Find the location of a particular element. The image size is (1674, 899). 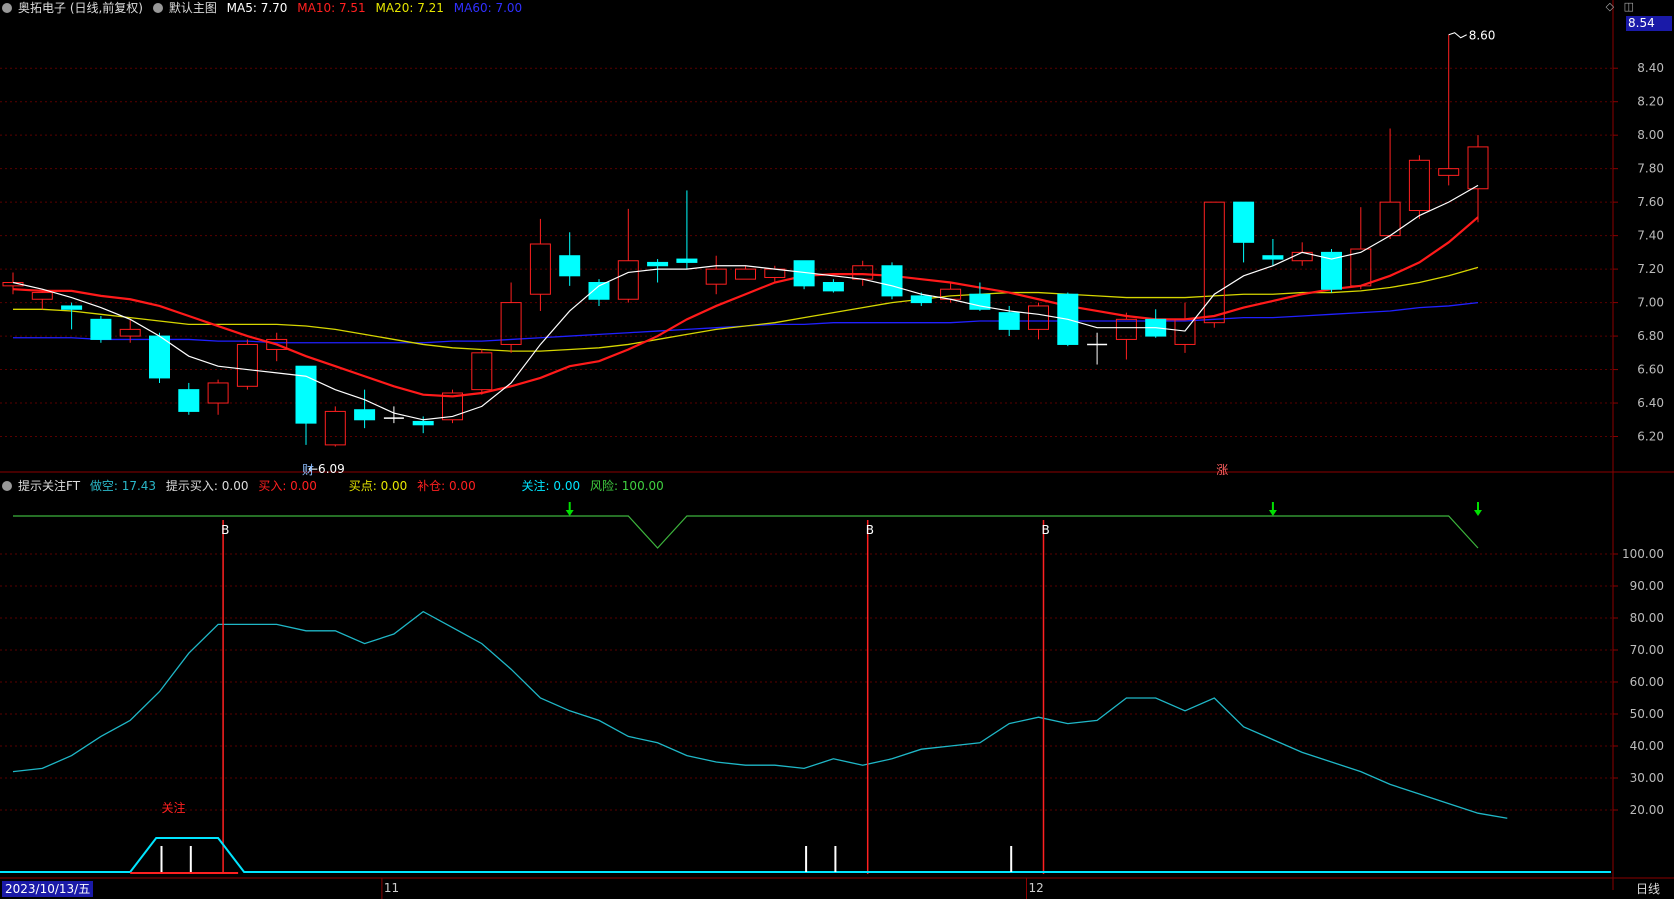

ma5-value: MA5: 7.70 is located at coordinates (257, 8).